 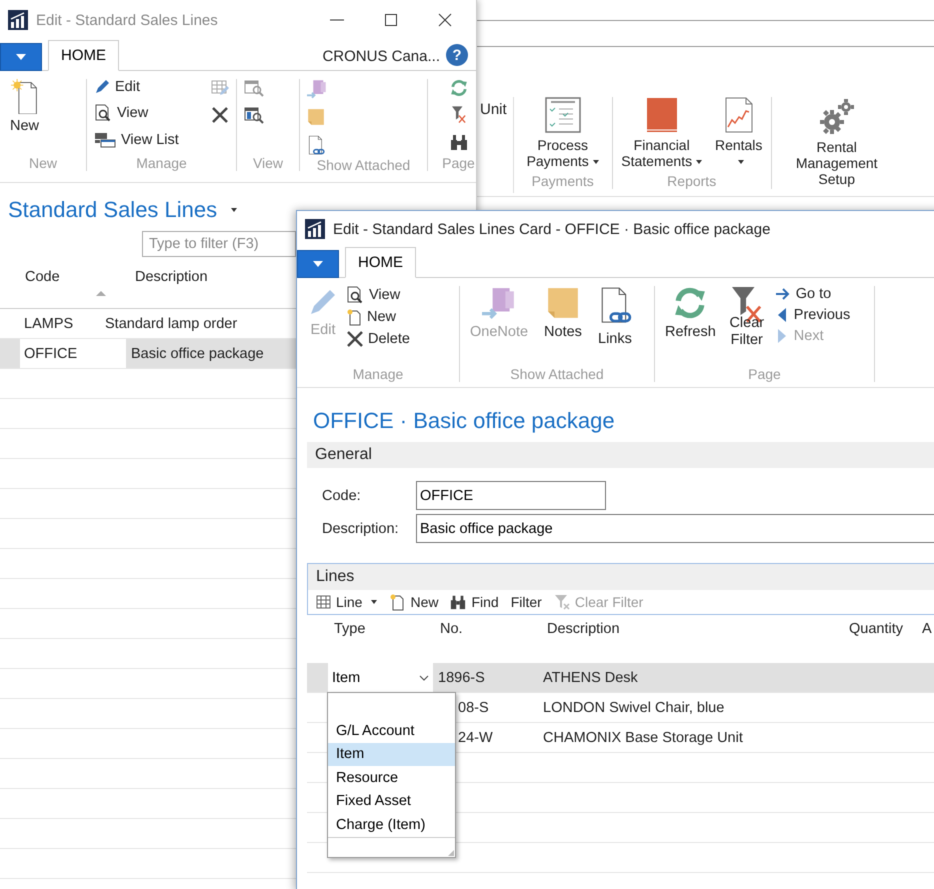 I want to click on column-header: A, so click(x=927, y=642).